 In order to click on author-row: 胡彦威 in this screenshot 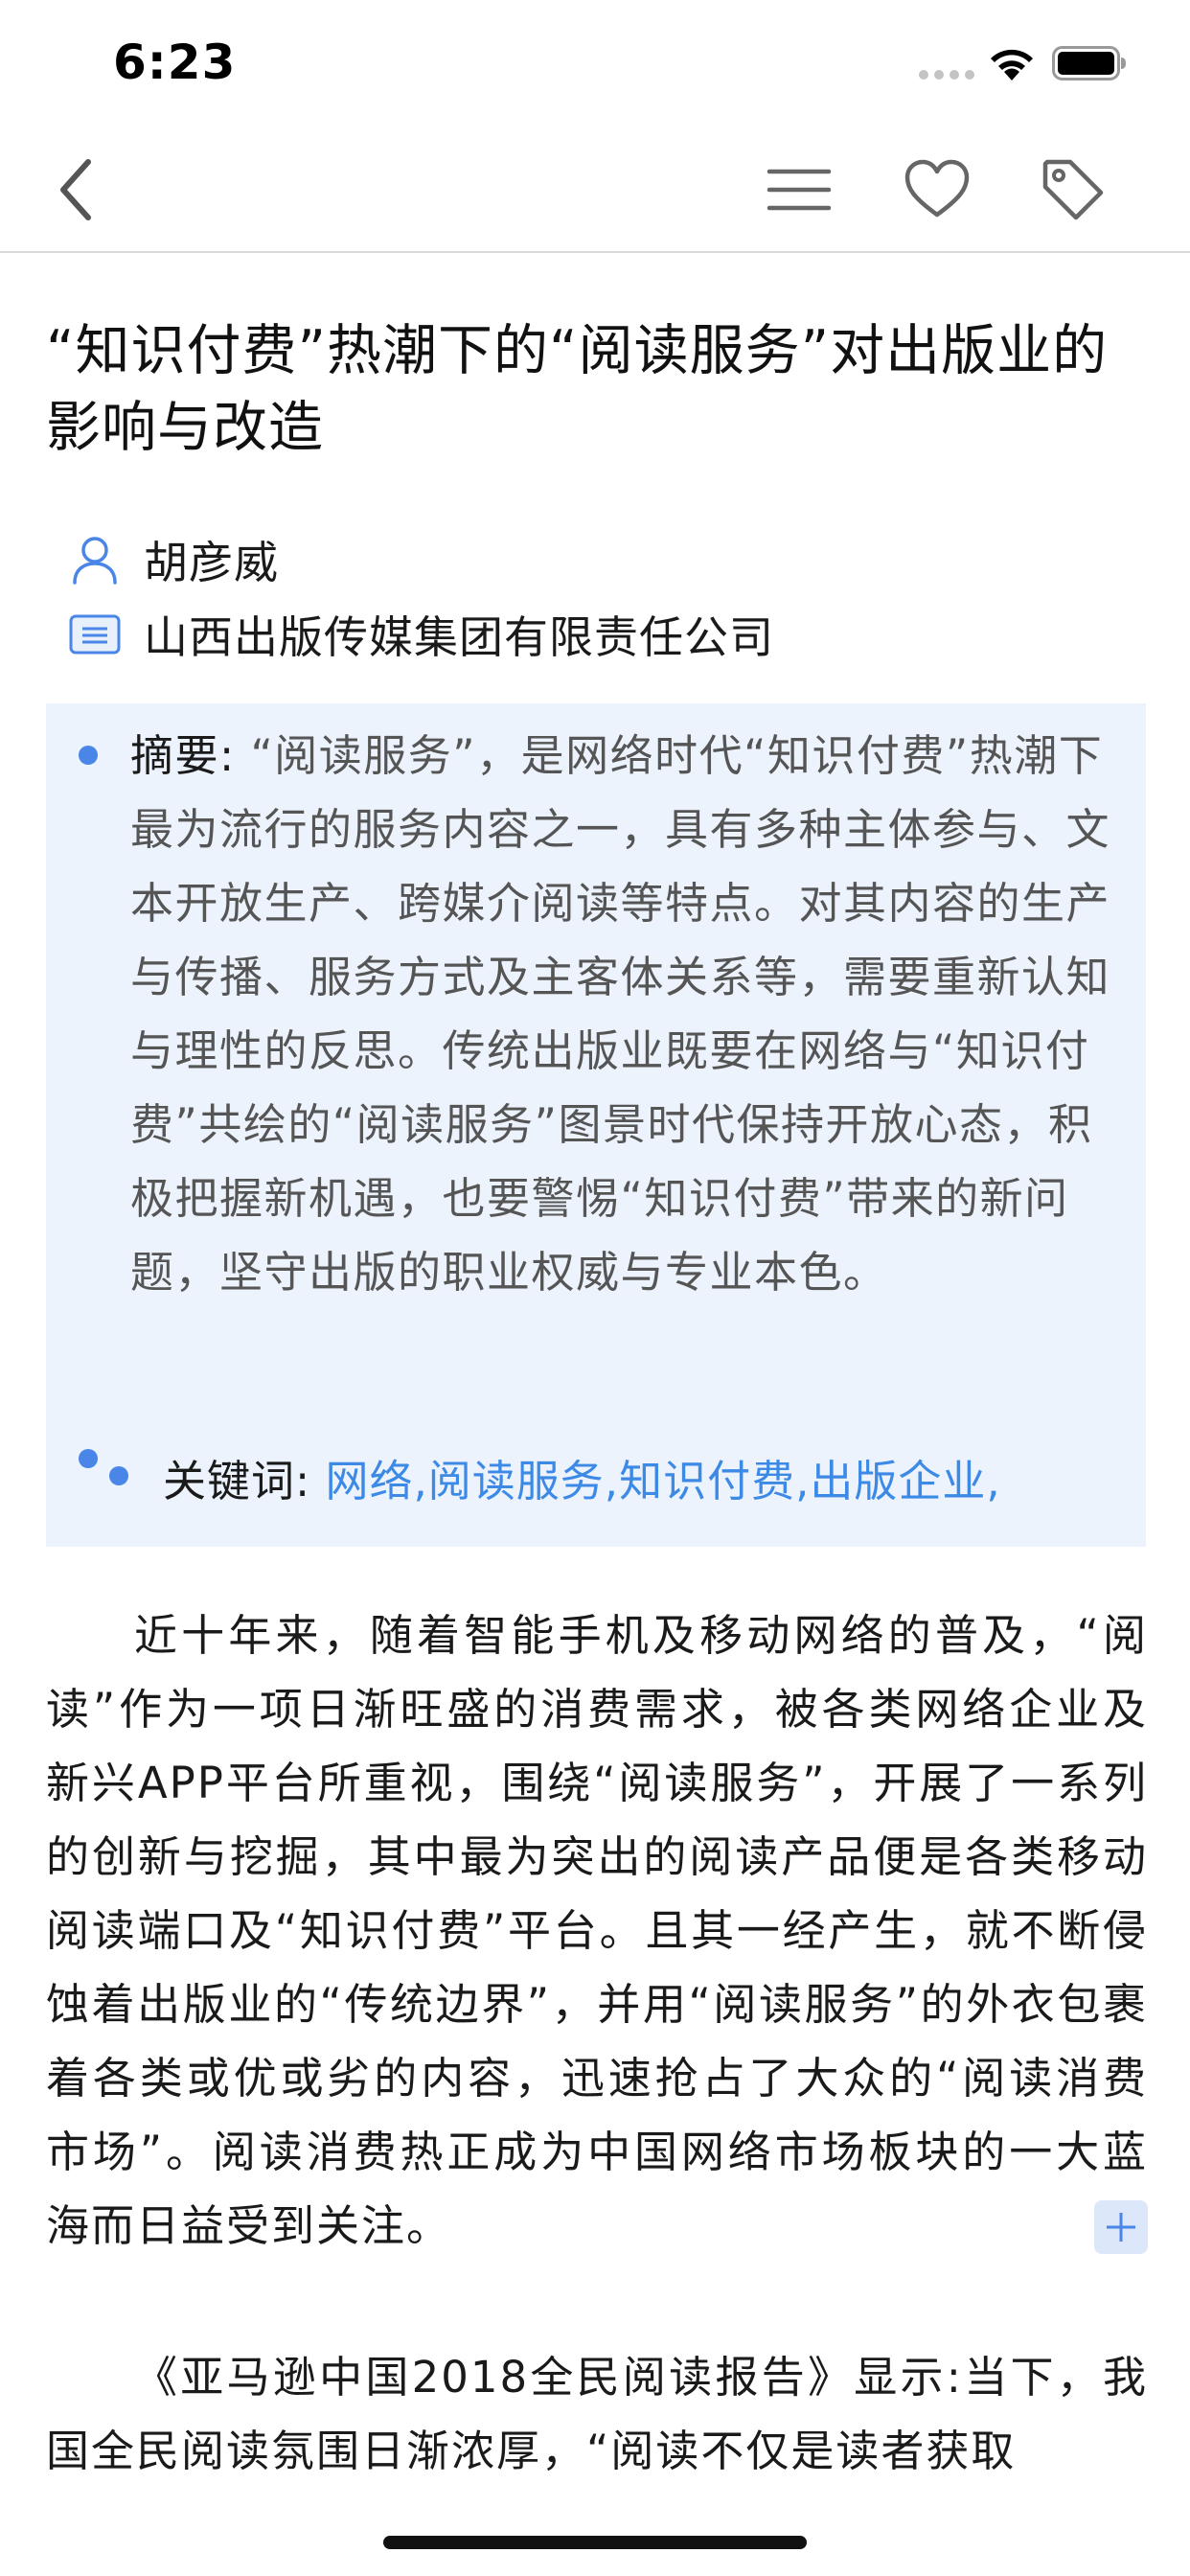, I will do `click(174, 559)`.